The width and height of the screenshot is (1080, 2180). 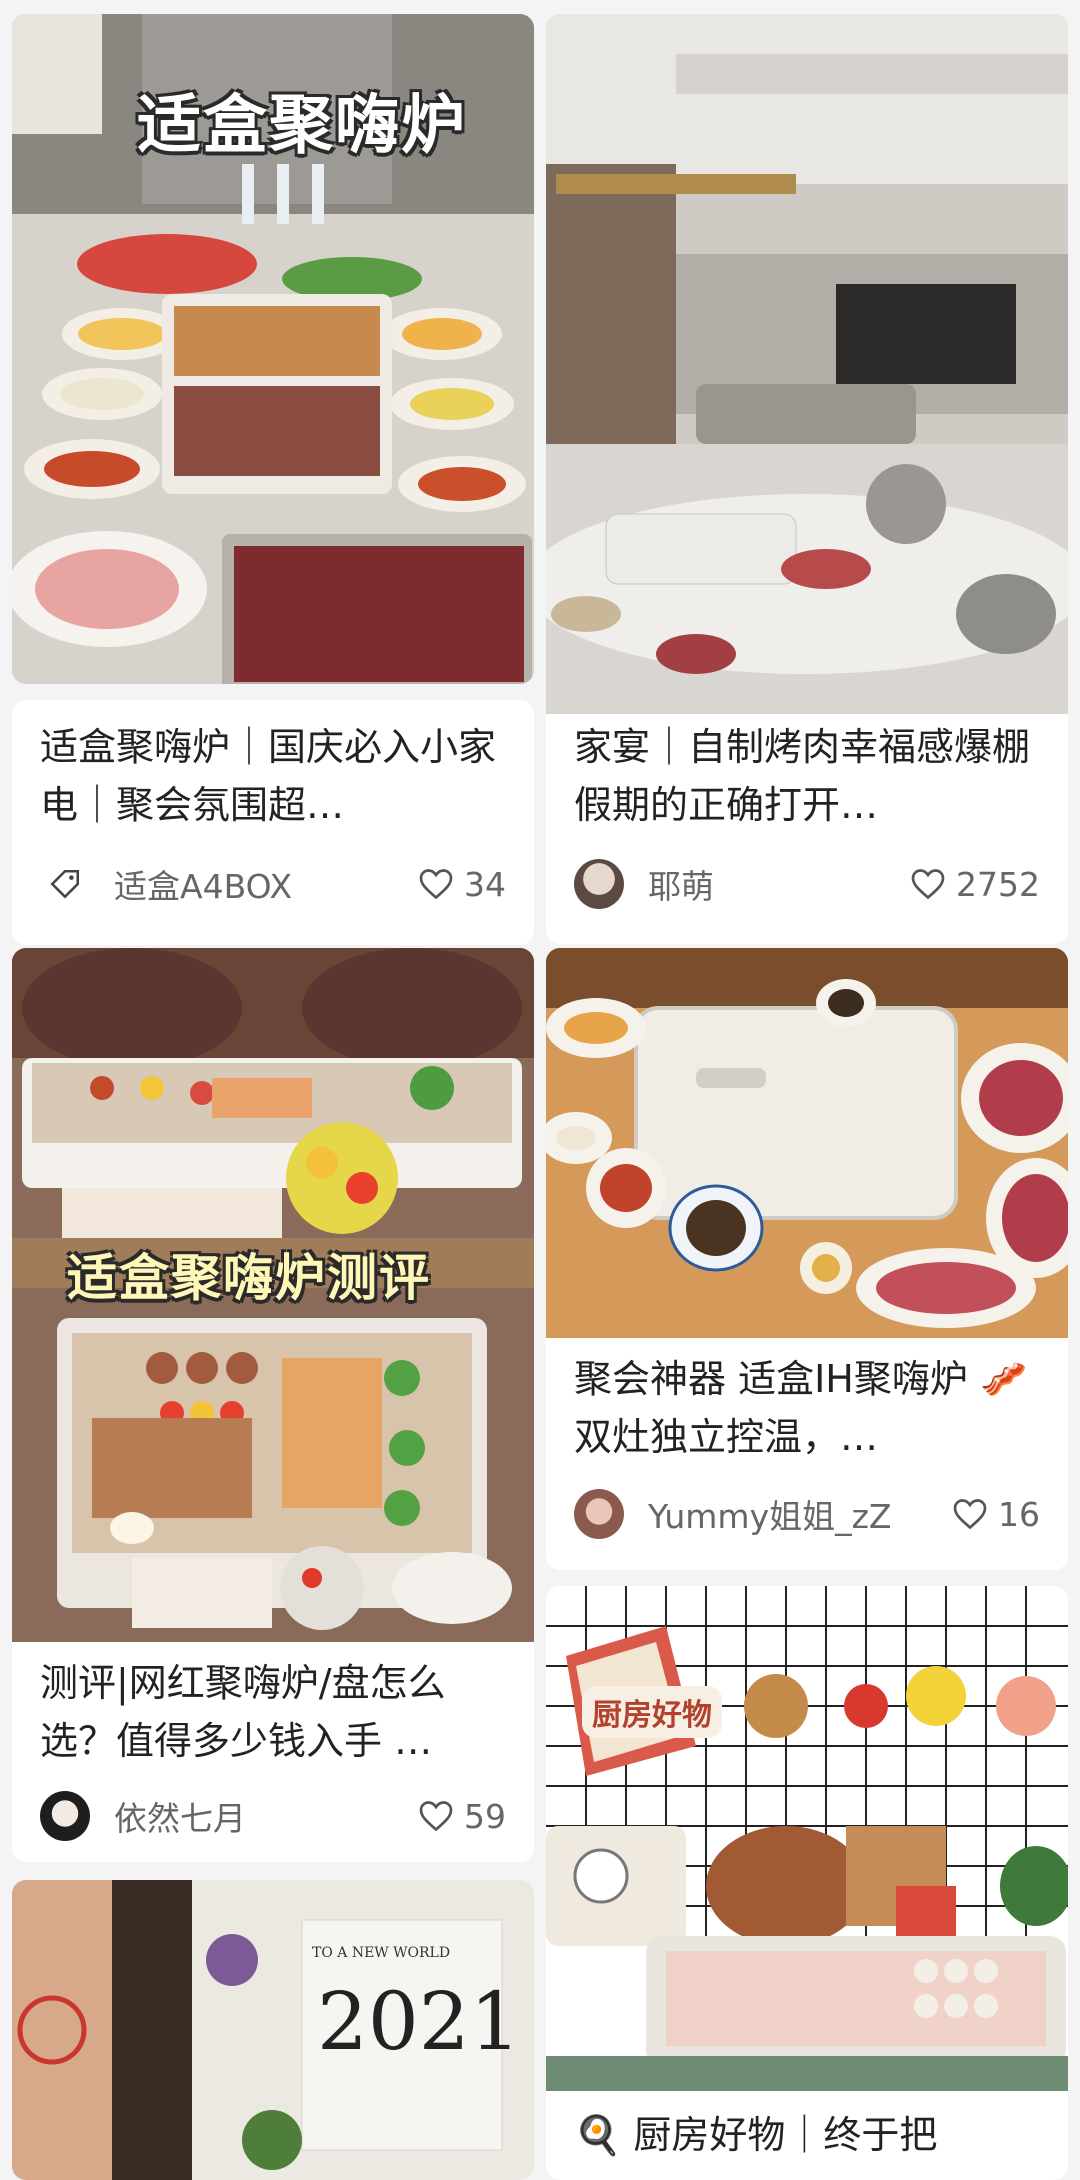 I want to click on tag-icon, so click(x=65, y=884).